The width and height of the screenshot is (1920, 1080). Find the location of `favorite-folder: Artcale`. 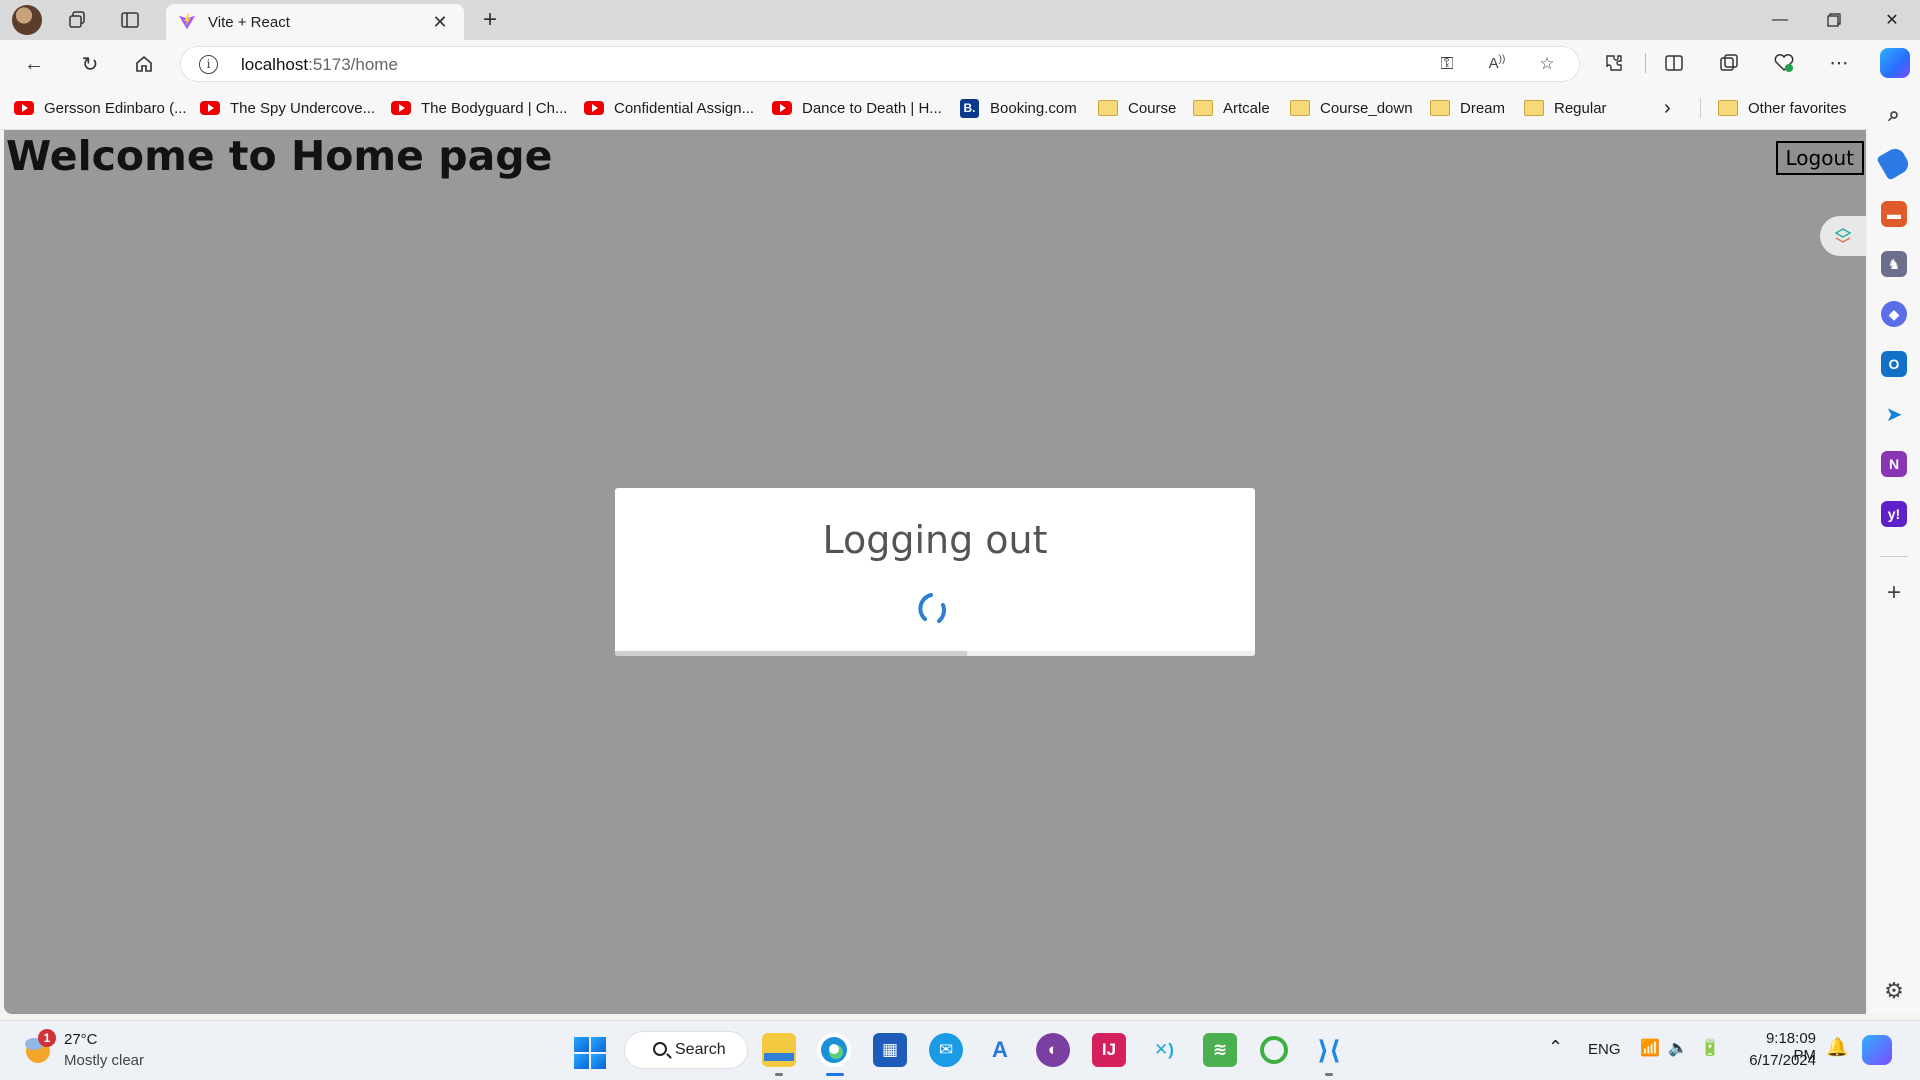

favorite-folder: Artcale is located at coordinates (1231, 108).